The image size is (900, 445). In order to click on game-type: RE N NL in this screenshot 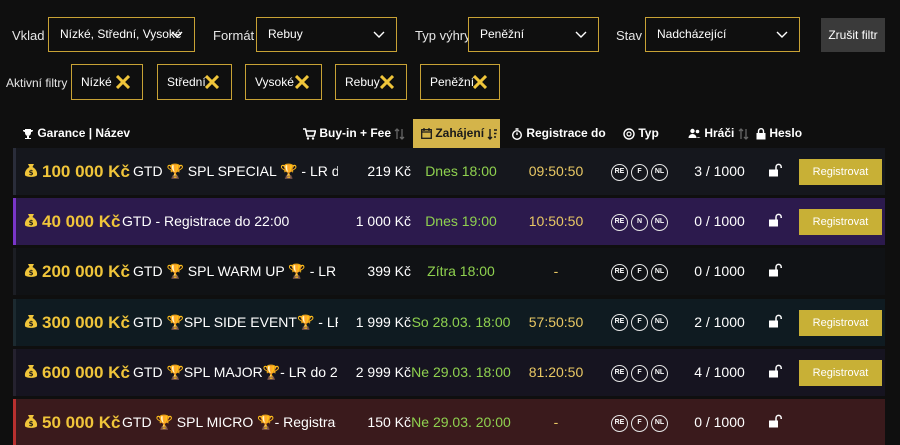, I will do `click(641, 221)`.